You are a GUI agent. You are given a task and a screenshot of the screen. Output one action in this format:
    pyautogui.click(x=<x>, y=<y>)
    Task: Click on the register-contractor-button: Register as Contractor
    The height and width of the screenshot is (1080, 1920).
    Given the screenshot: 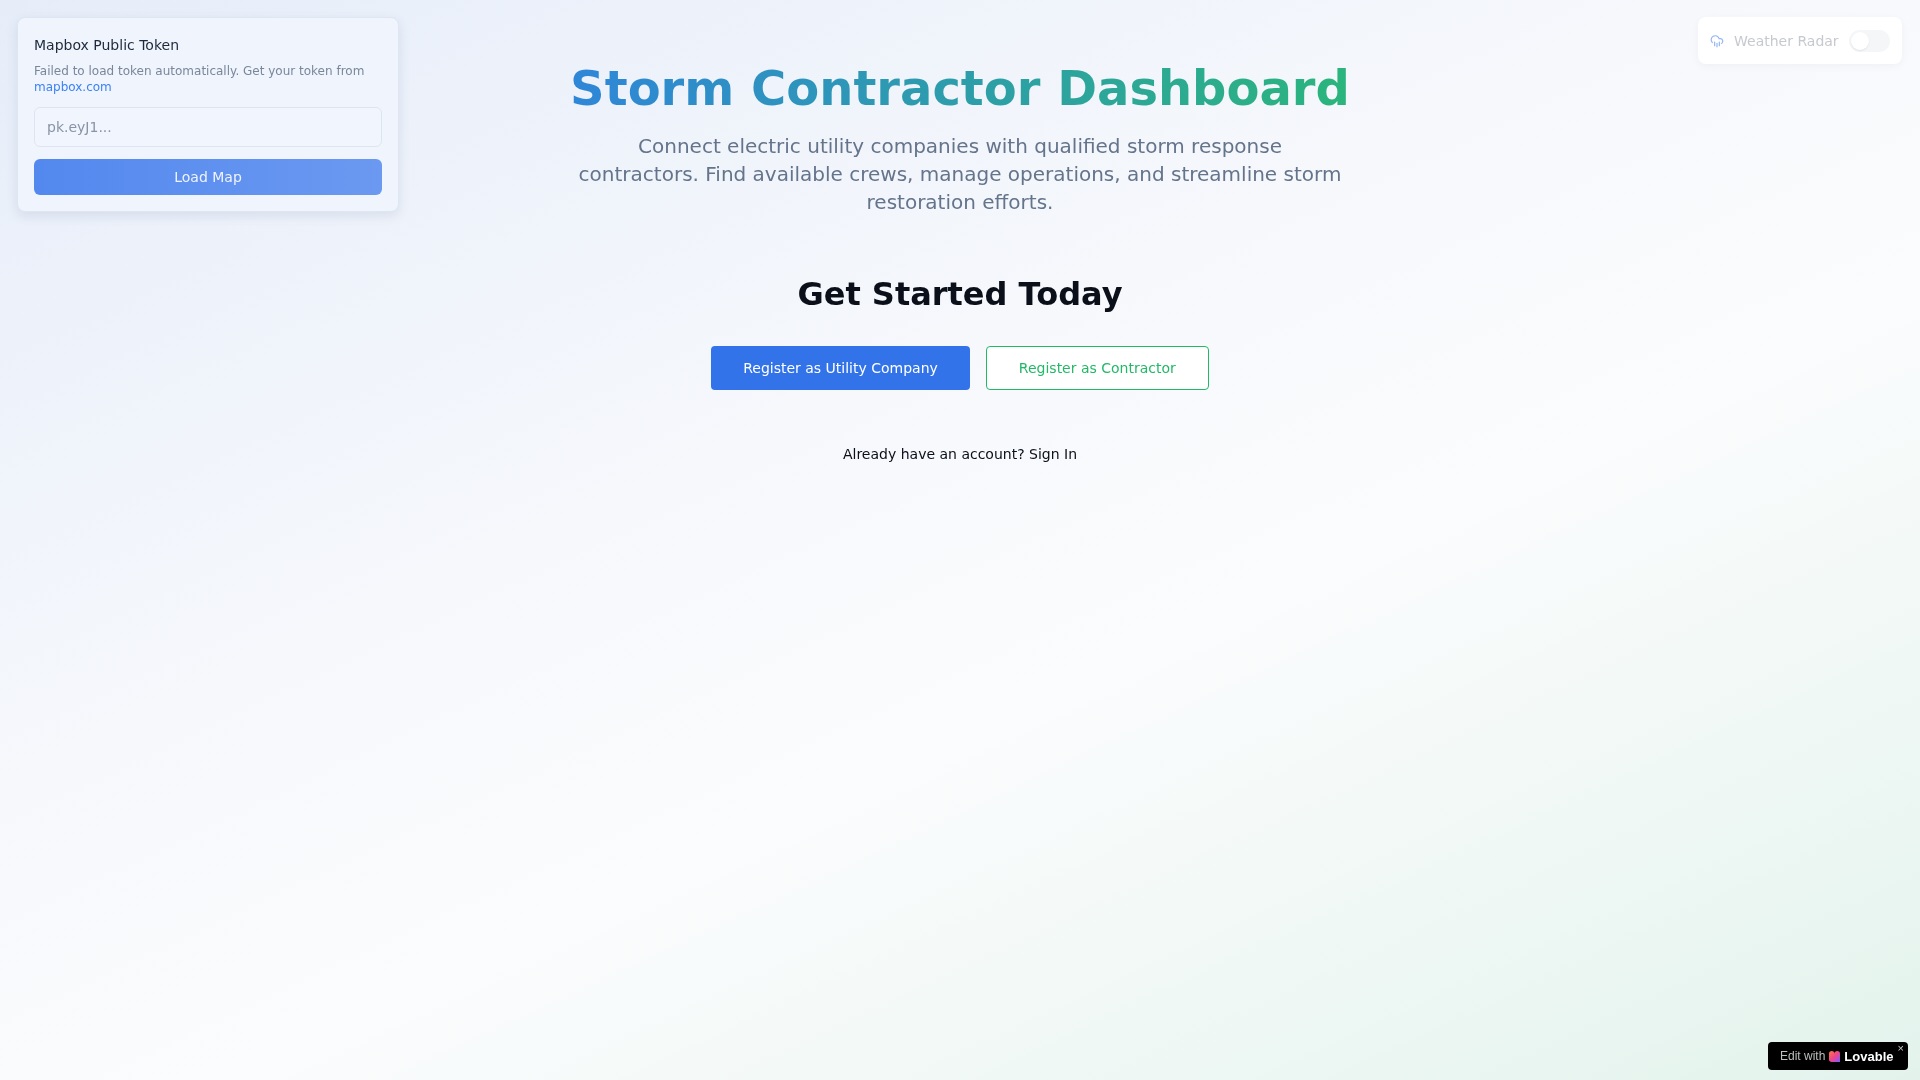 What is the action you would take?
    pyautogui.click(x=1097, y=368)
    